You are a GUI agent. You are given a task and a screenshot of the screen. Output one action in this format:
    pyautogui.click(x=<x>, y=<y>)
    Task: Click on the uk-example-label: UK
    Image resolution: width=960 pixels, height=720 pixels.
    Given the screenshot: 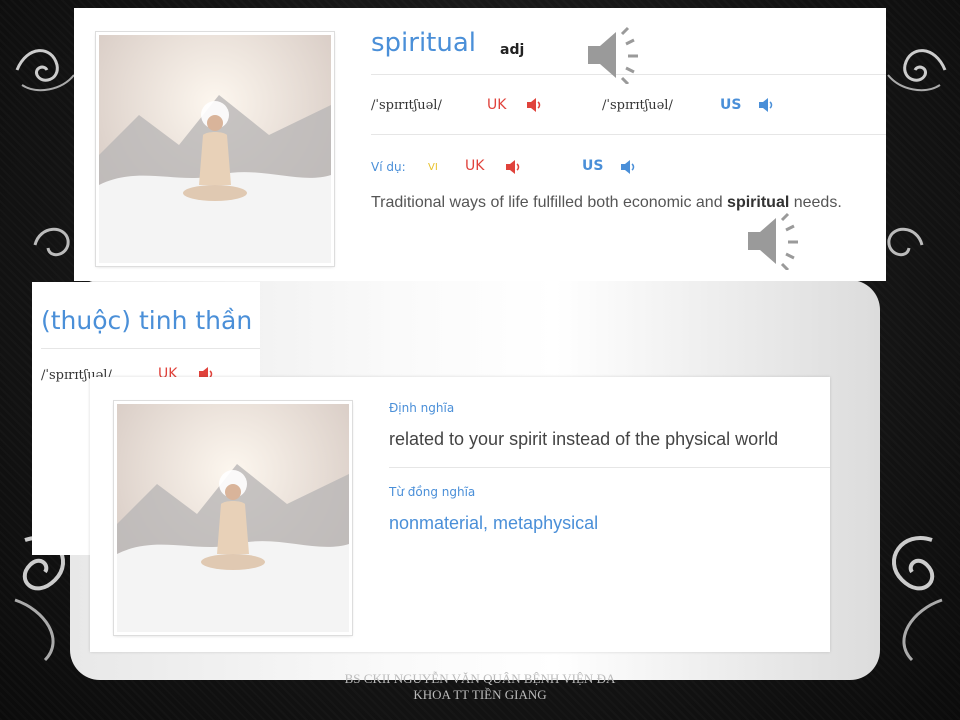 What is the action you would take?
    pyautogui.click(x=474, y=166)
    